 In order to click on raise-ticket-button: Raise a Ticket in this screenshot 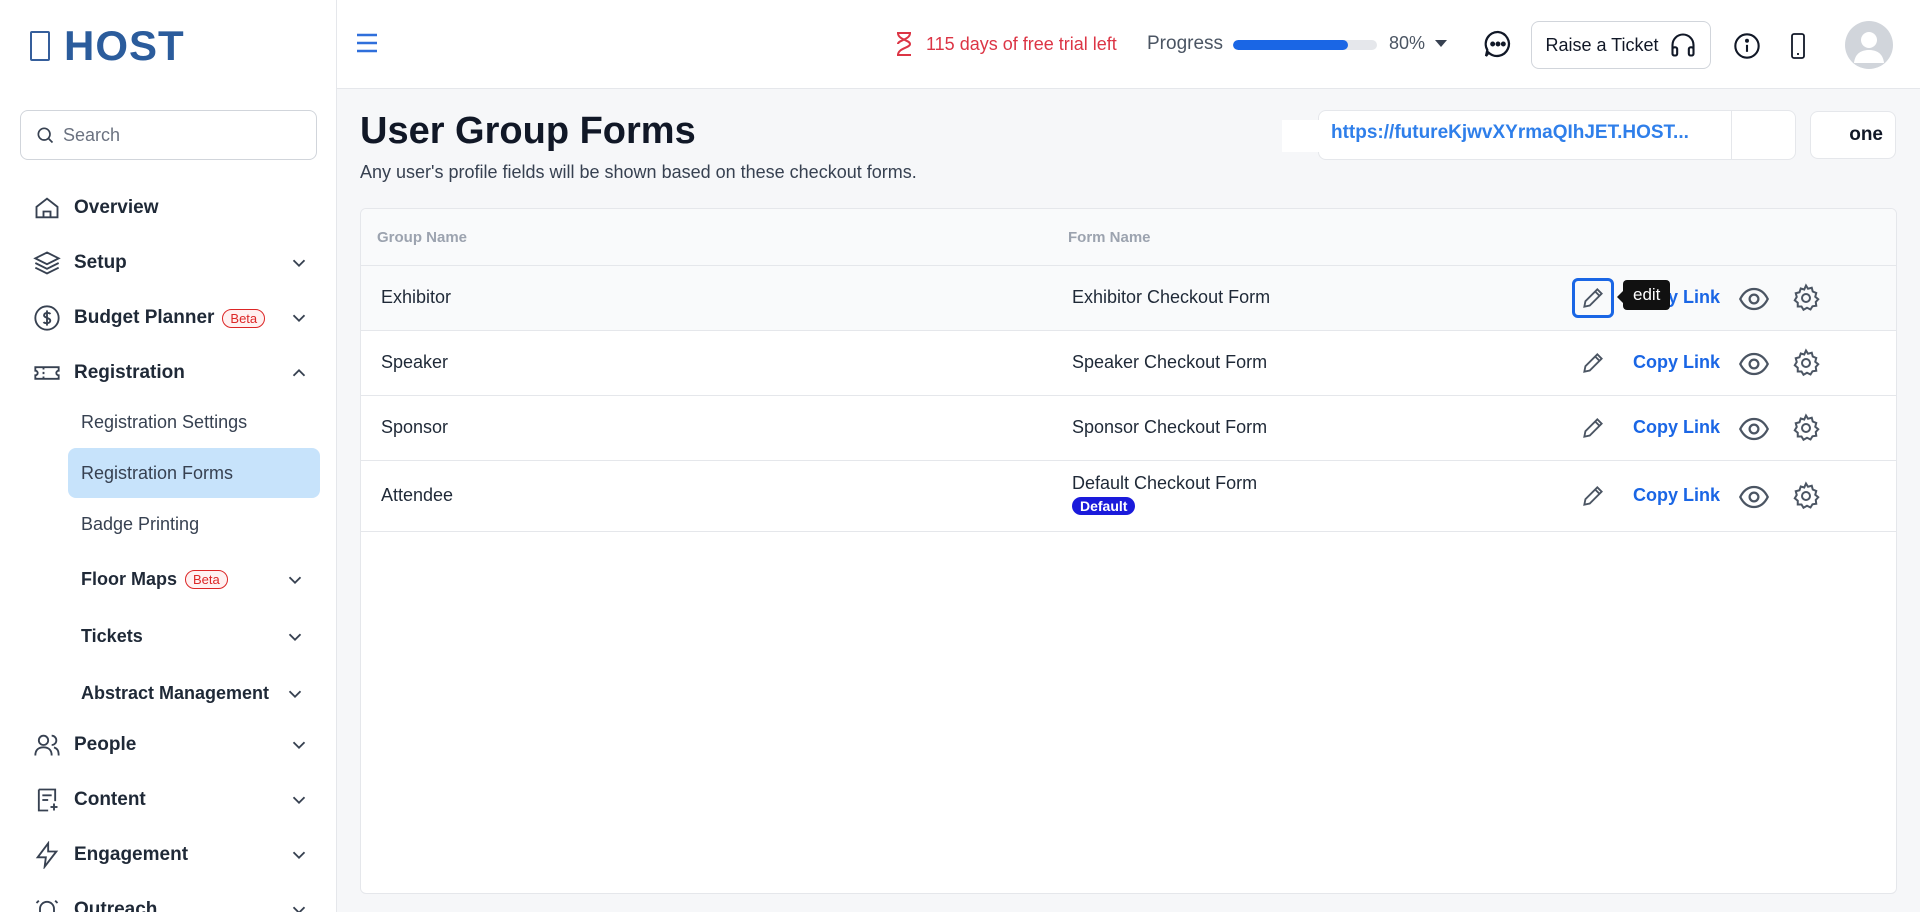, I will do `click(1621, 45)`.